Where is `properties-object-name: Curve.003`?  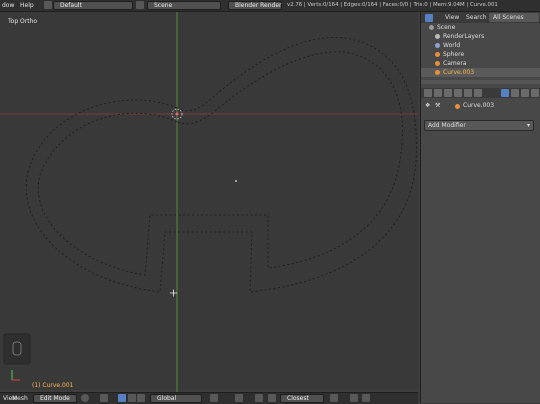 properties-object-name: Curve.003 is located at coordinates (479, 105).